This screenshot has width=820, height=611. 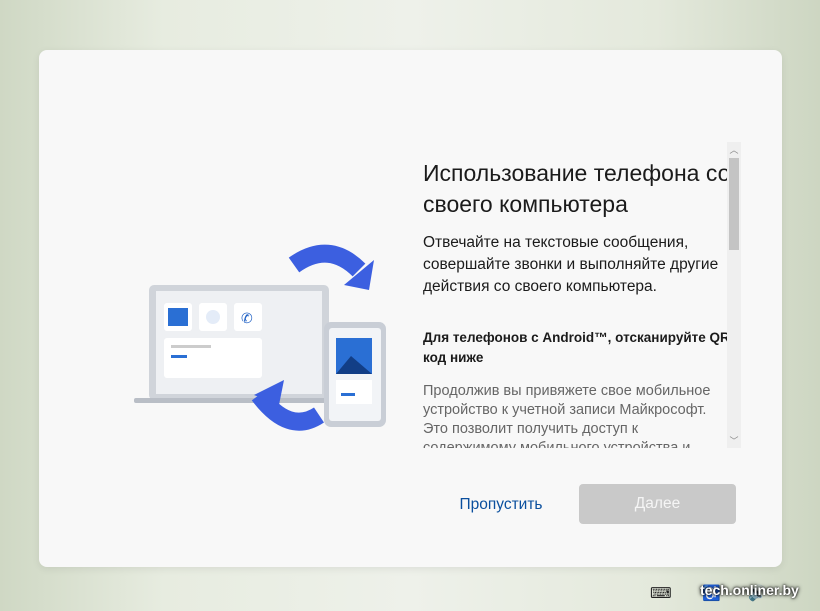 I want to click on chevron-down-icon: ﹀, so click(x=734, y=440).